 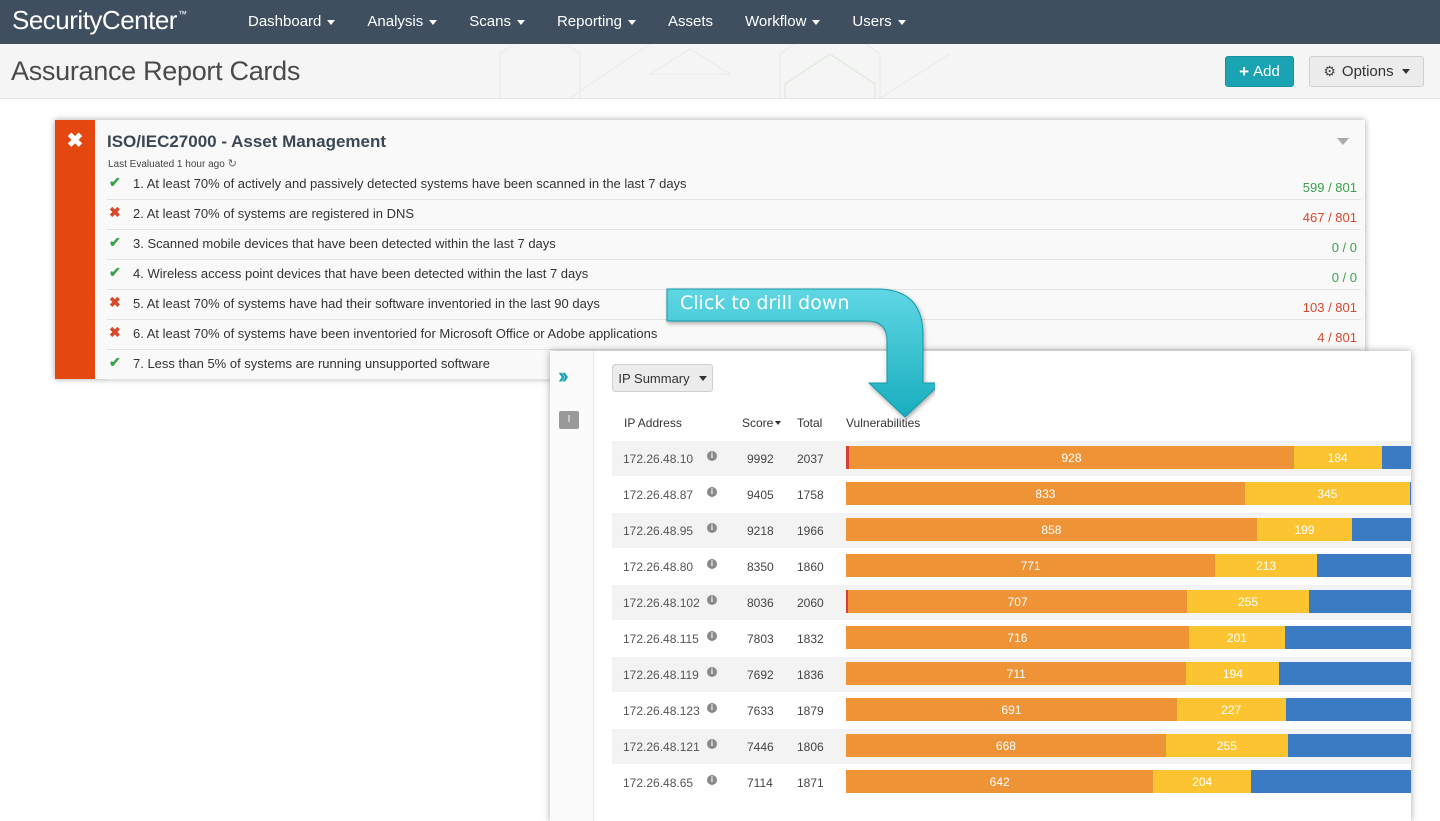 I want to click on table-row: 172.26.48.123 i 7633 1879 691 227, so click(x=1011, y=710).